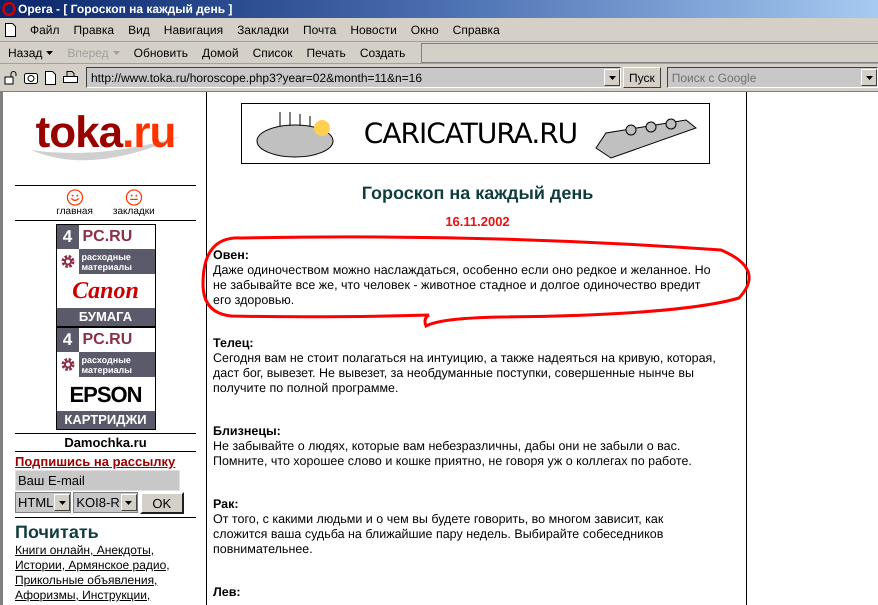 This screenshot has width=878, height=605. Describe the element at coordinates (57, 532) in the screenshot. I see `read-heading: Почитать` at that location.